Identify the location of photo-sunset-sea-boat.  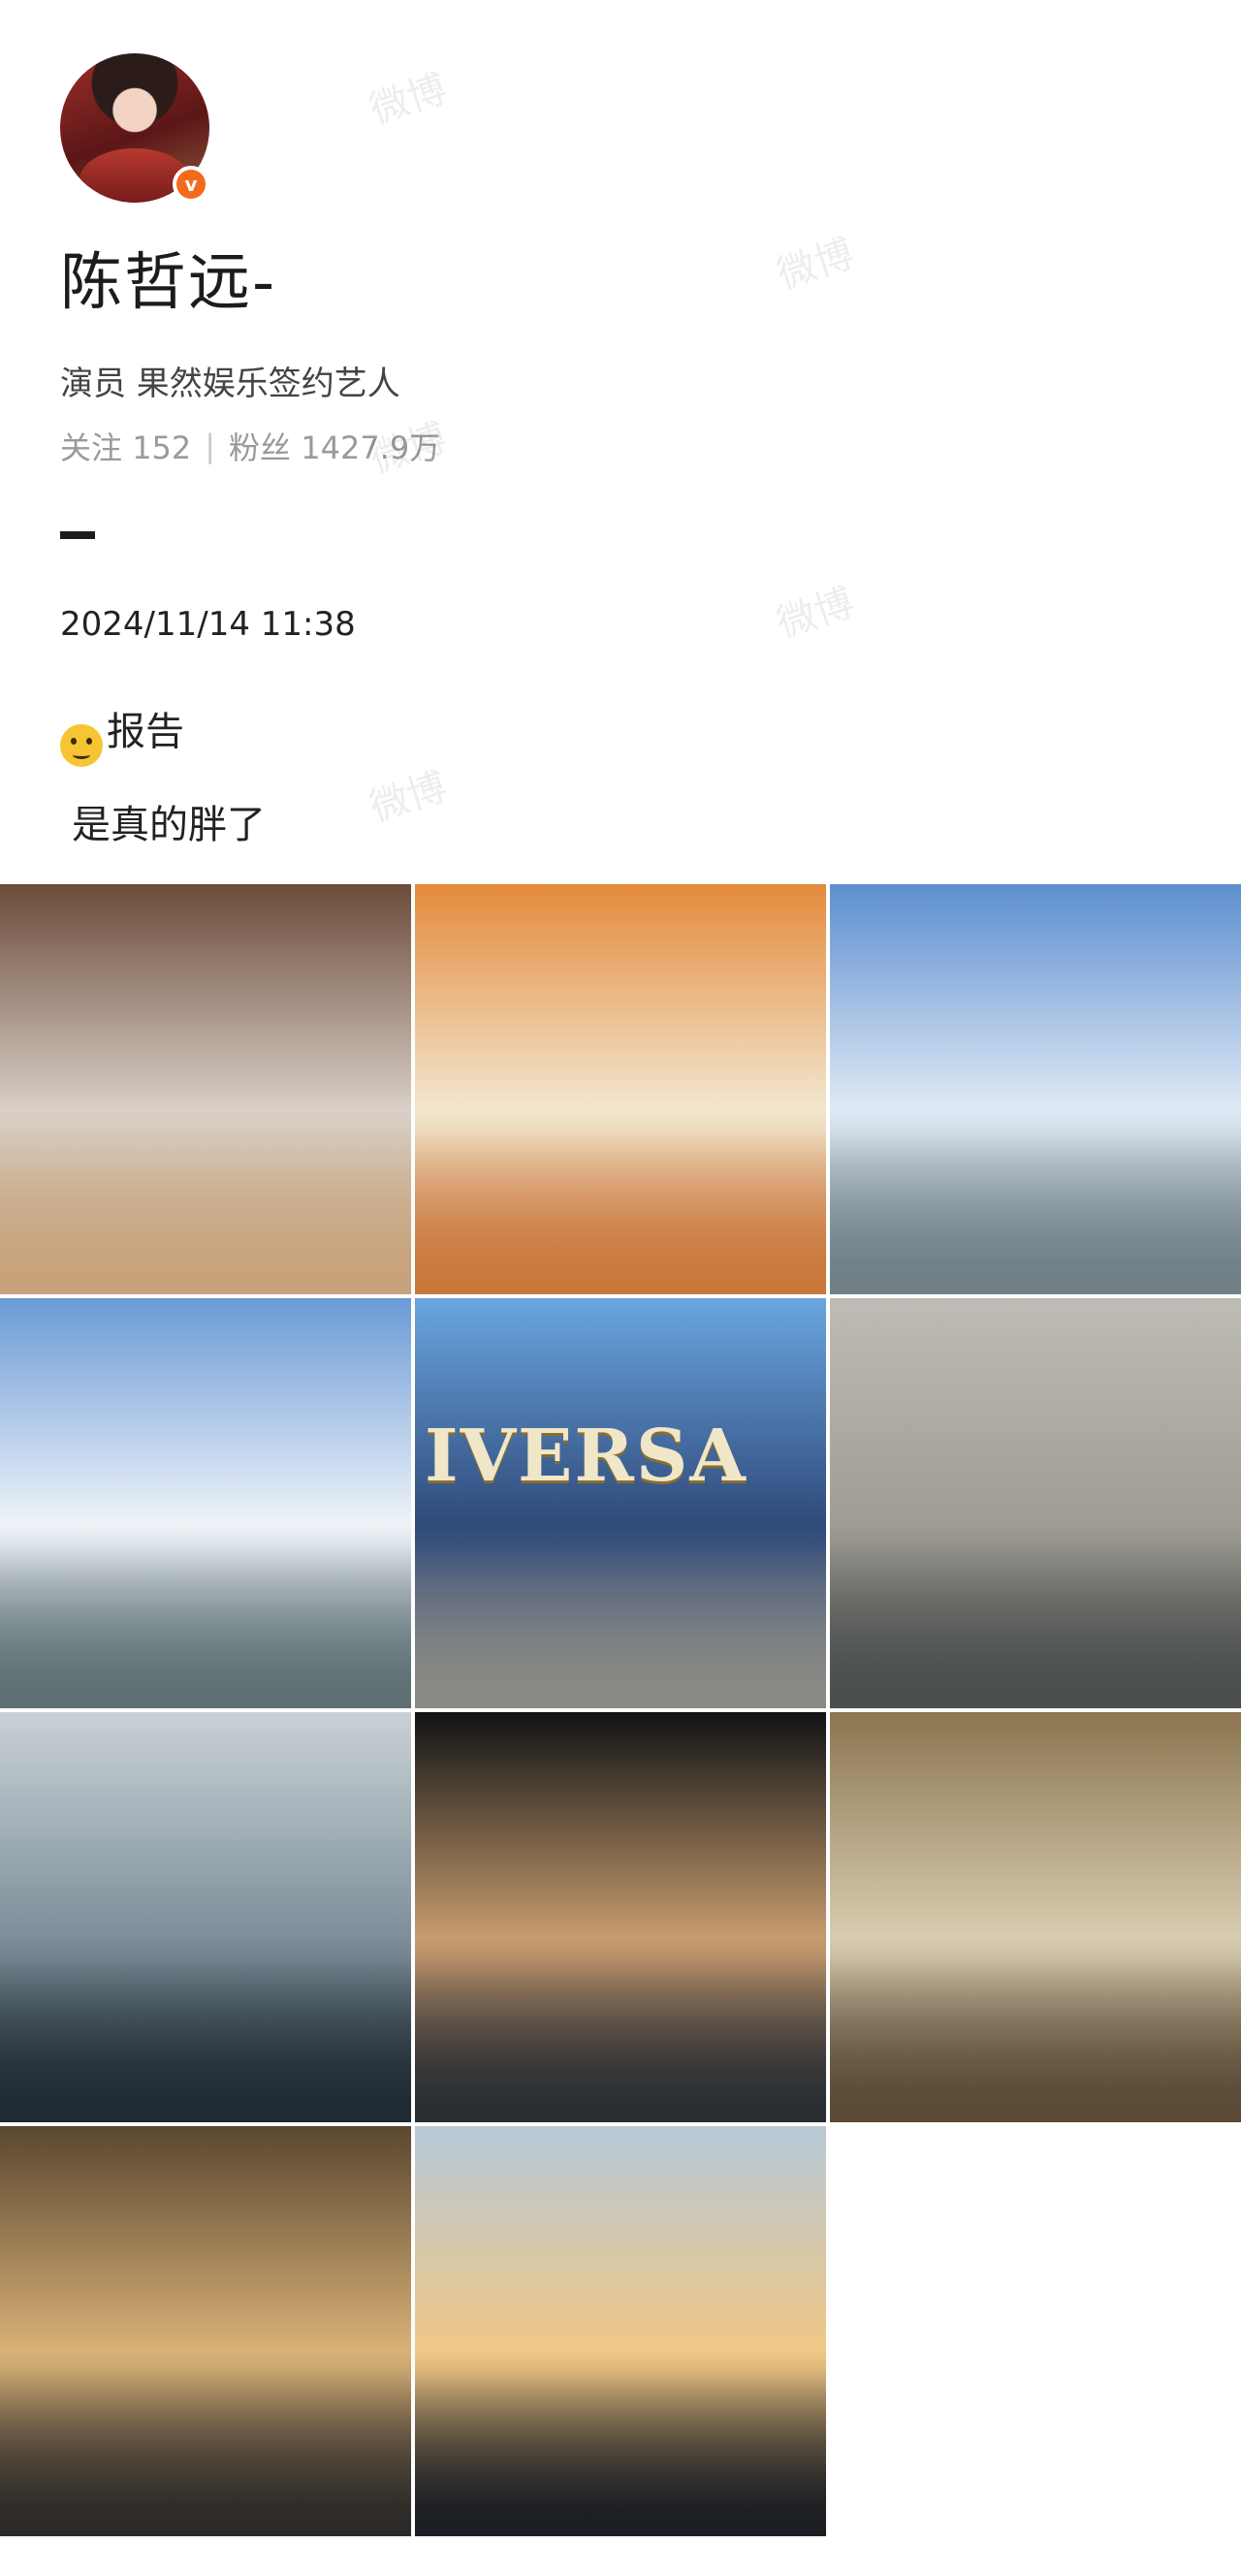
(620, 2331).